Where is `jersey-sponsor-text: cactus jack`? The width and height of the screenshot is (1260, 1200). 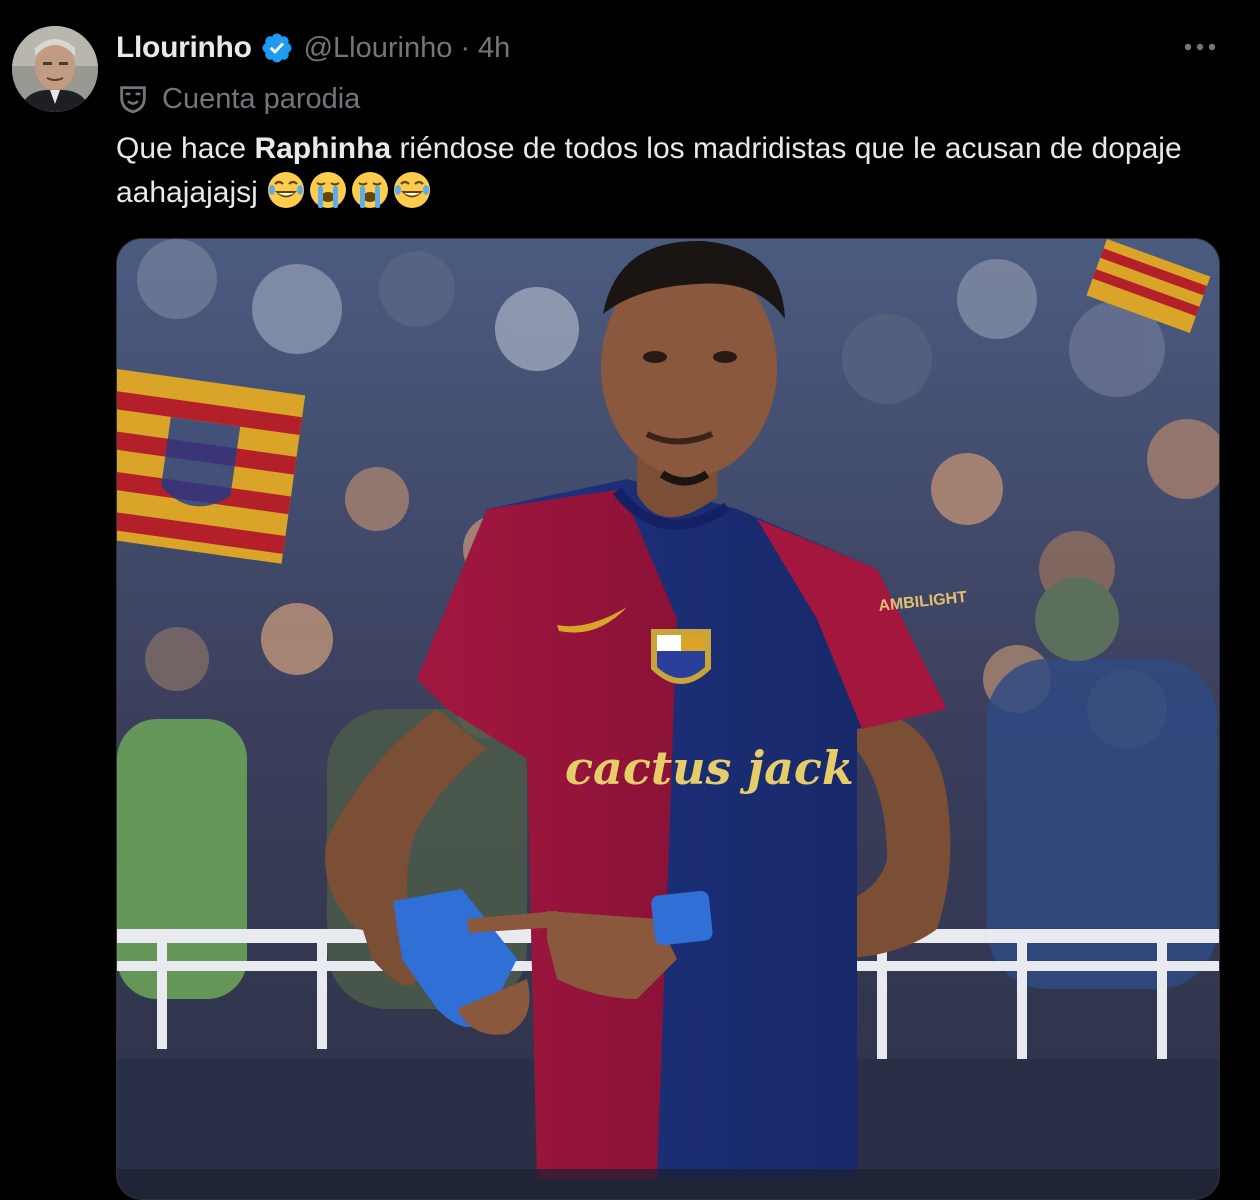 jersey-sponsor-text: cactus jack is located at coordinates (709, 768).